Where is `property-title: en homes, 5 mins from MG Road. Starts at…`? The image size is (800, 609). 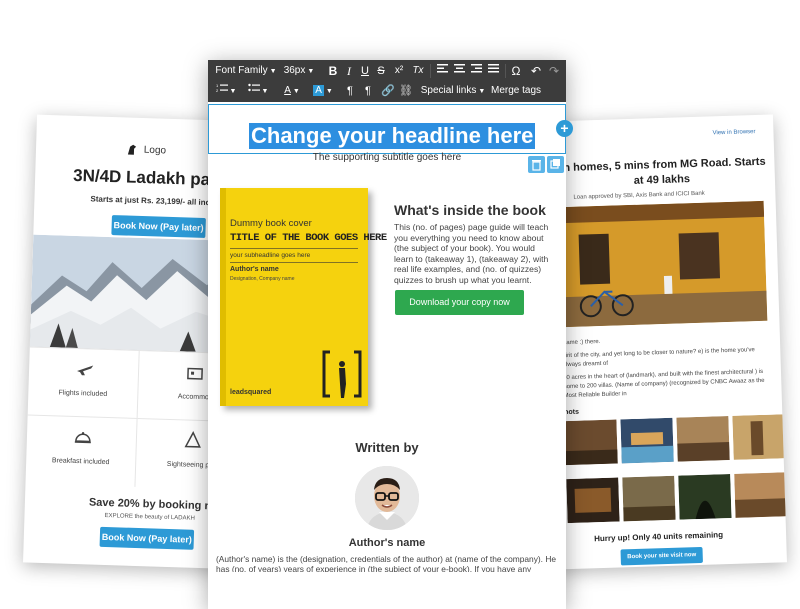 property-title: en homes, 5 mins from MG Road. Starts at… is located at coordinates (661, 171).